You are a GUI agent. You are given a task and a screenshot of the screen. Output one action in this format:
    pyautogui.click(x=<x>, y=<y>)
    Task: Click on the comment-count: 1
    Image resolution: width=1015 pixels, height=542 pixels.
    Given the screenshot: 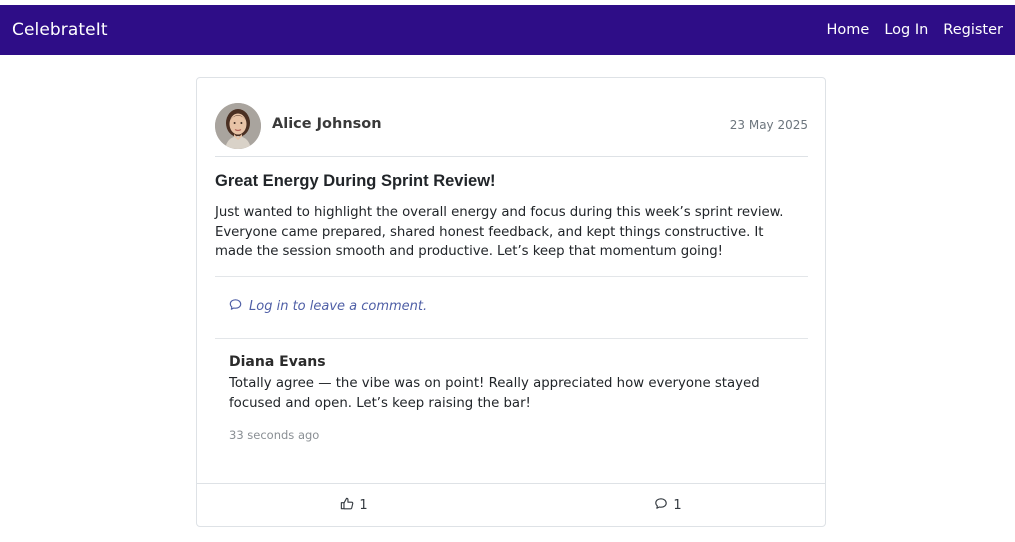 What is the action you would take?
    pyautogui.click(x=677, y=505)
    